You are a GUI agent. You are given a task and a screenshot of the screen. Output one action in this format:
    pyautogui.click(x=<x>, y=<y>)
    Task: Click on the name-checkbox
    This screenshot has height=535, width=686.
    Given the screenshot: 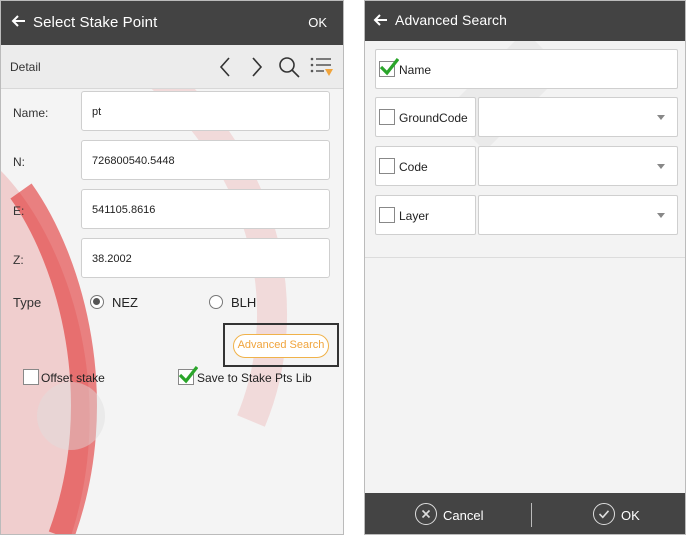 What is the action you would take?
    pyautogui.click(x=389, y=67)
    